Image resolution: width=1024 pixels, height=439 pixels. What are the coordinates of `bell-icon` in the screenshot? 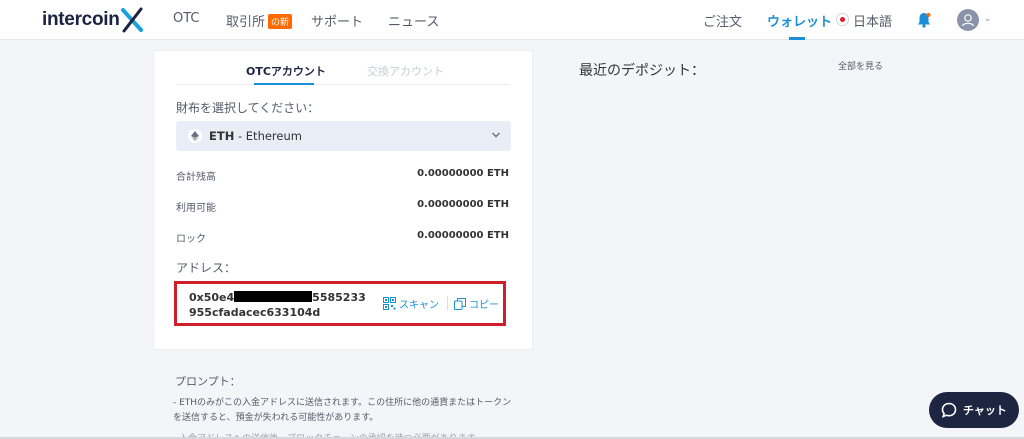 It's located at (924, 20).